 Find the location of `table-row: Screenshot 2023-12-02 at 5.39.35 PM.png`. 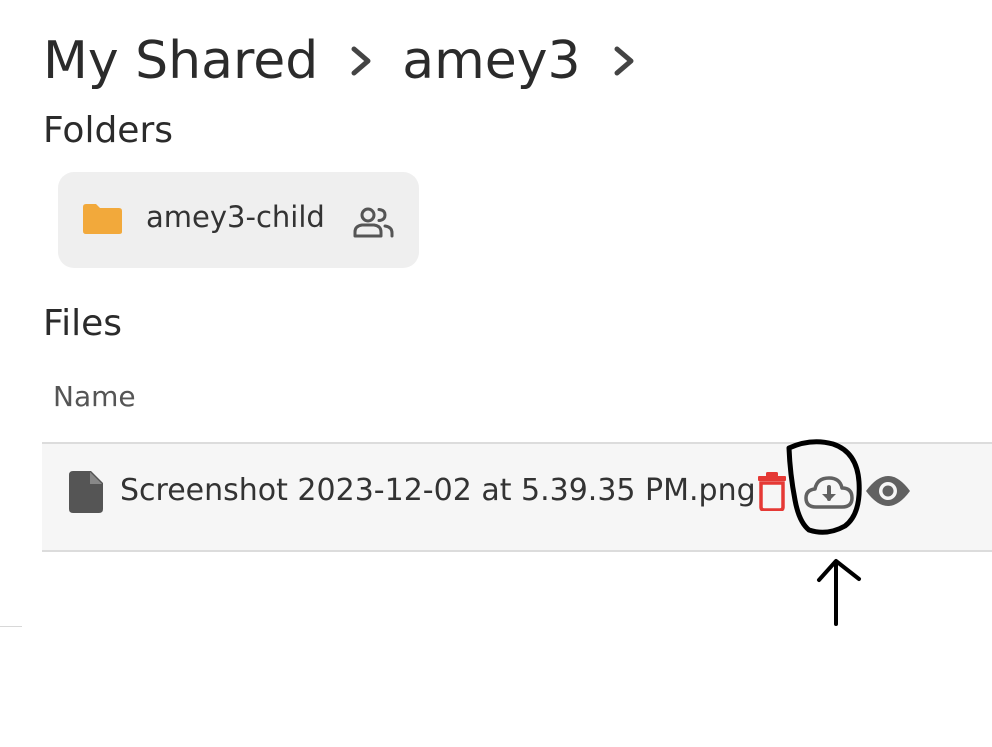

table-row: Screenshot 2023-12-02 at 5.39.35 PM.png is located at coordinates (517, 498).